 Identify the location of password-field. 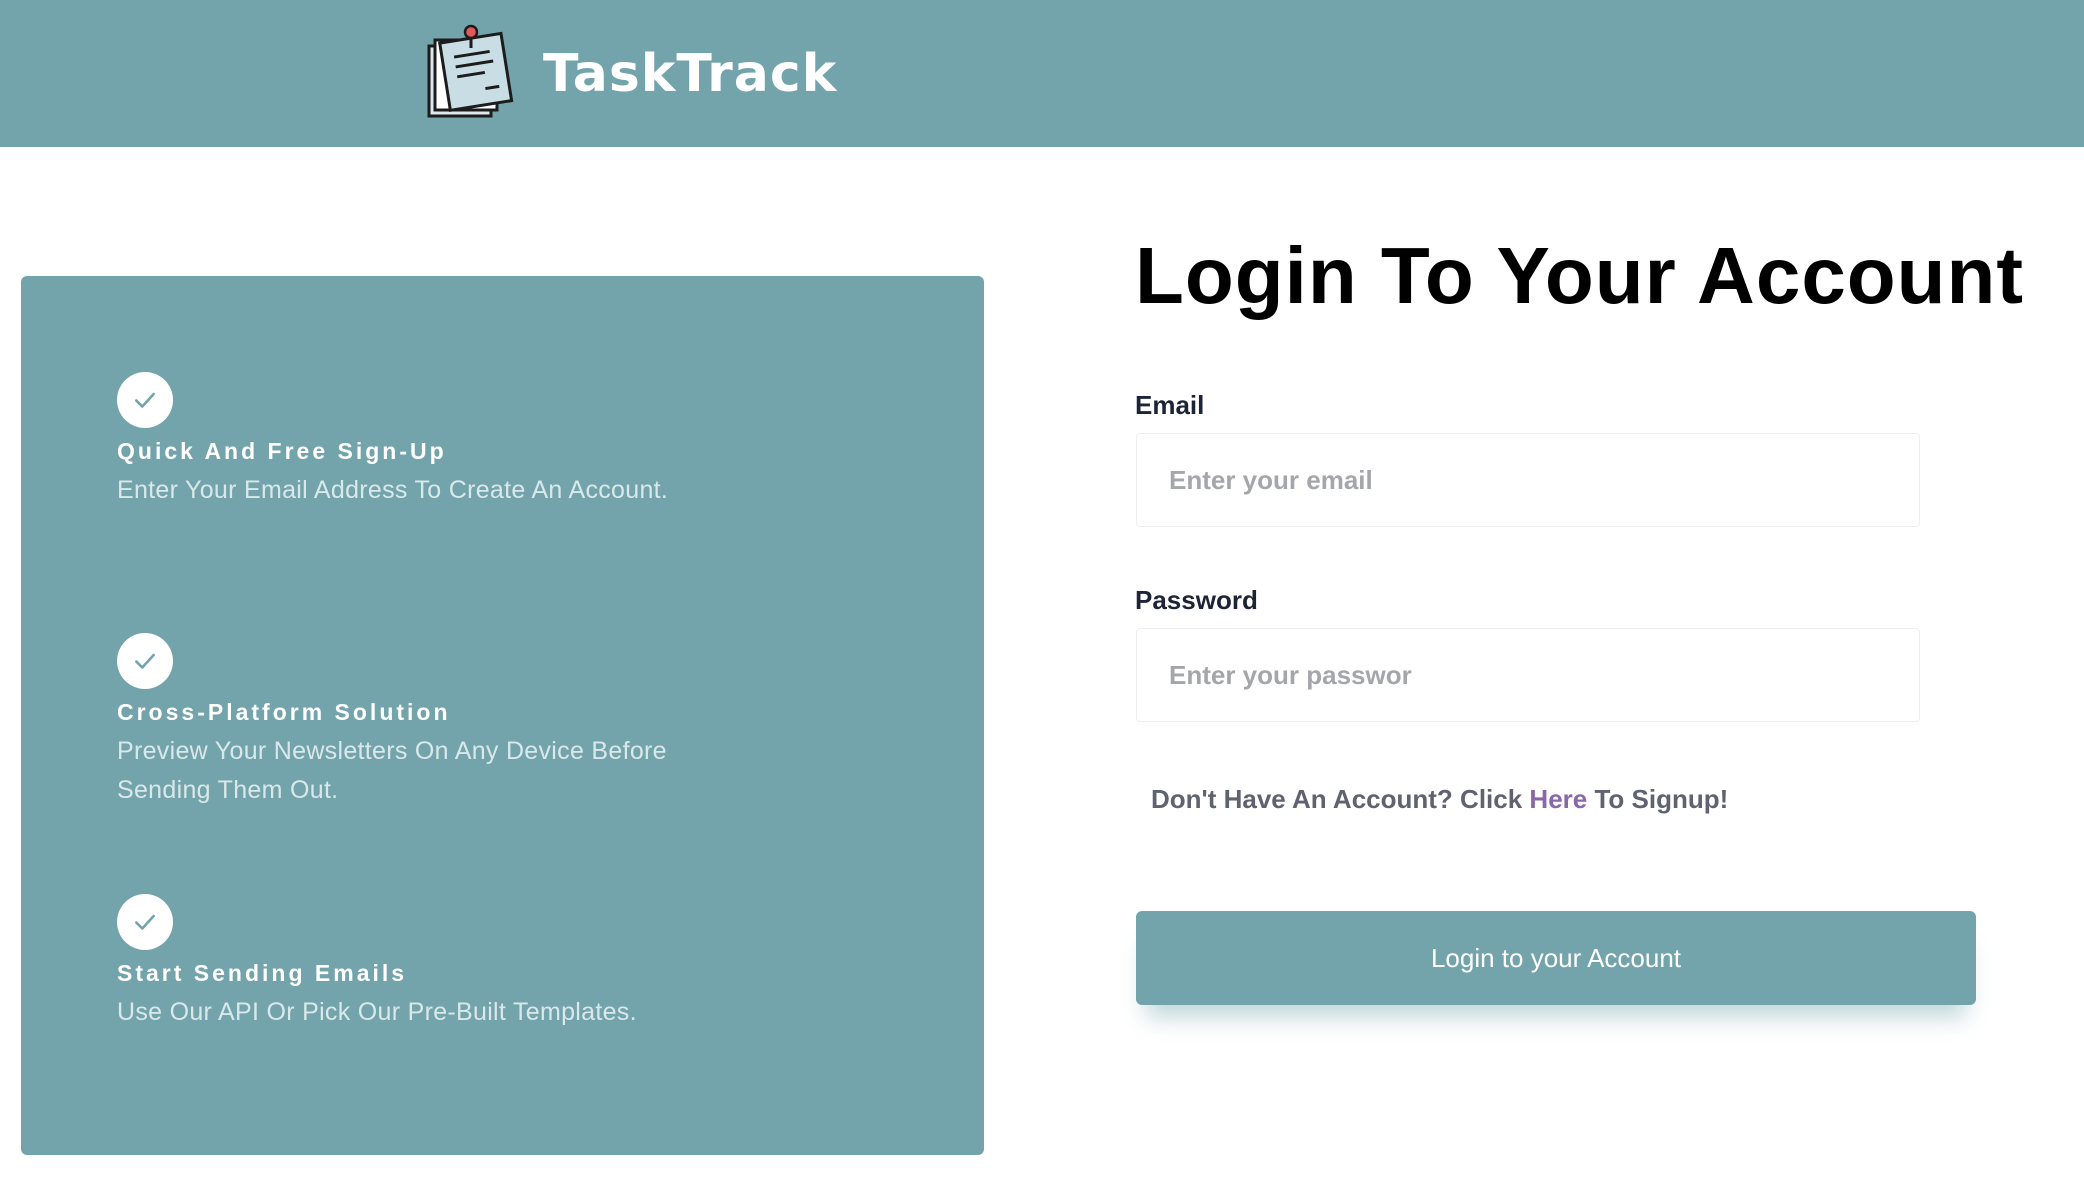
(1528, 675).